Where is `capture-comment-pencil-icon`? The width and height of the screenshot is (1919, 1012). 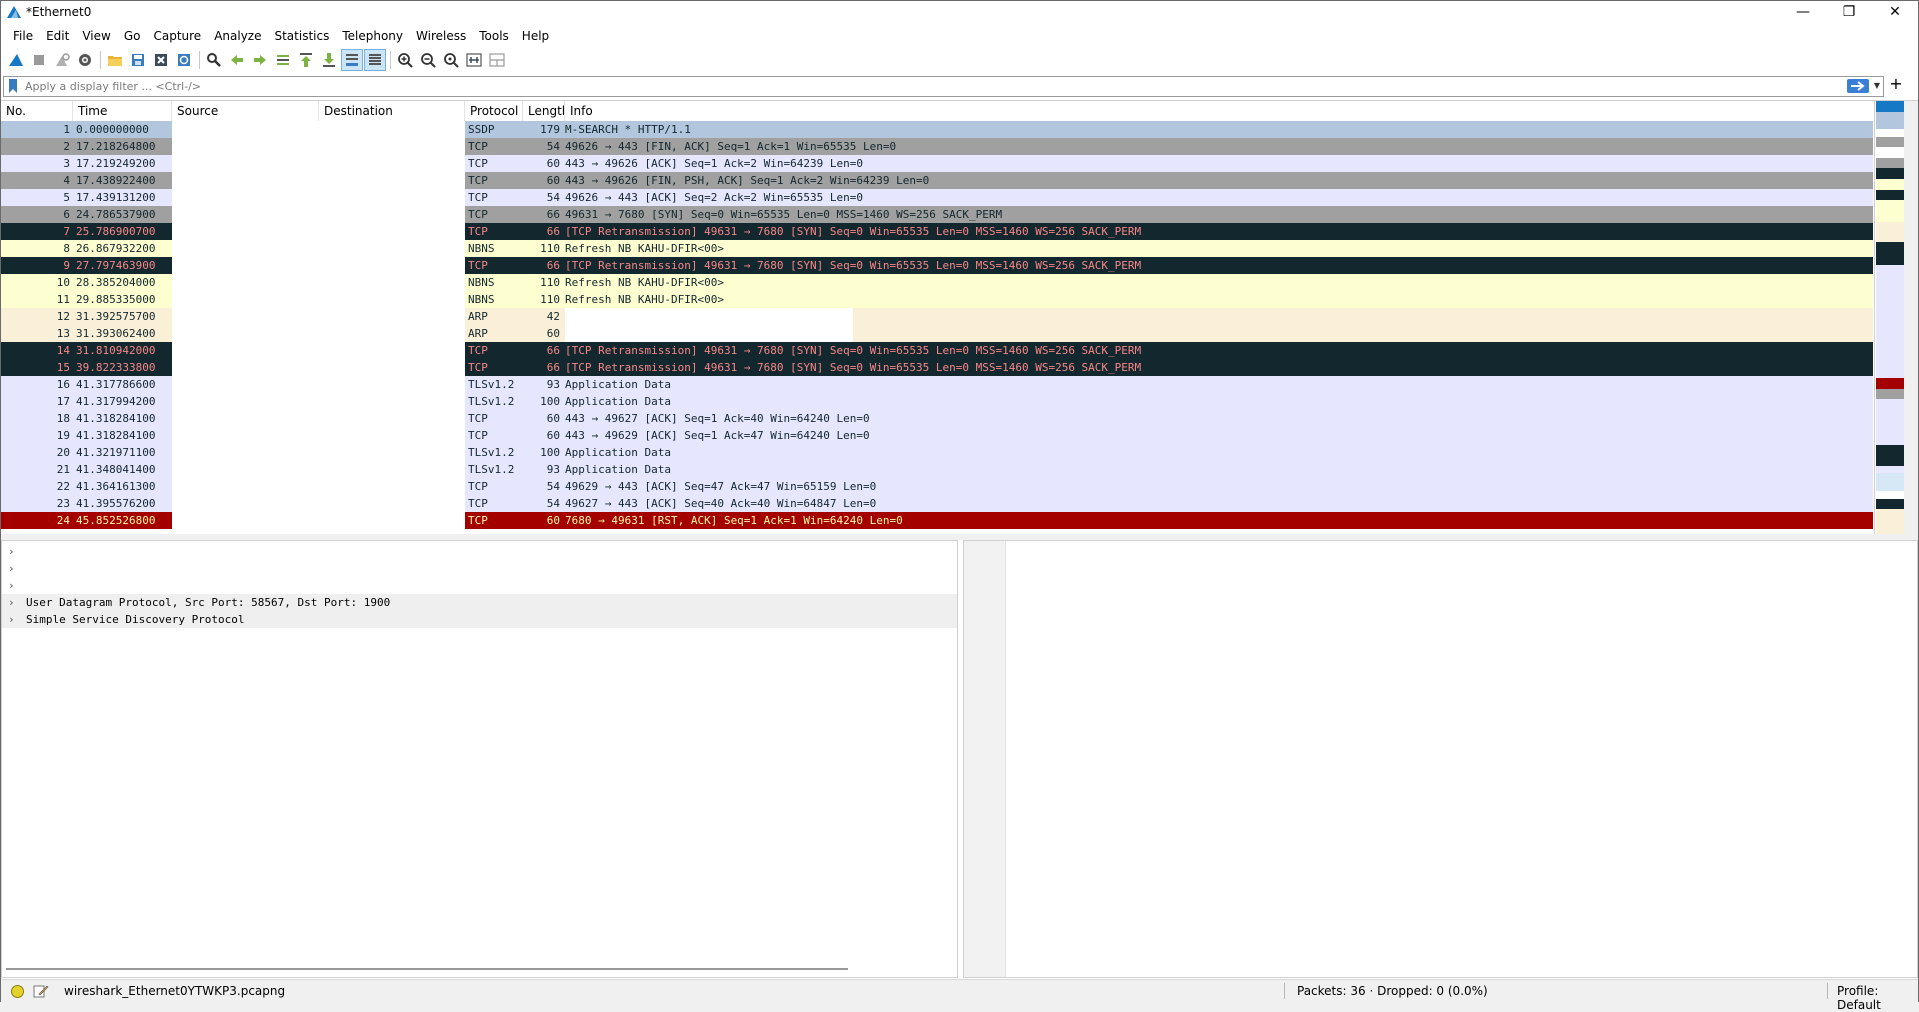
capture-comment-pencil-icon is located at coordinates (41, 991).